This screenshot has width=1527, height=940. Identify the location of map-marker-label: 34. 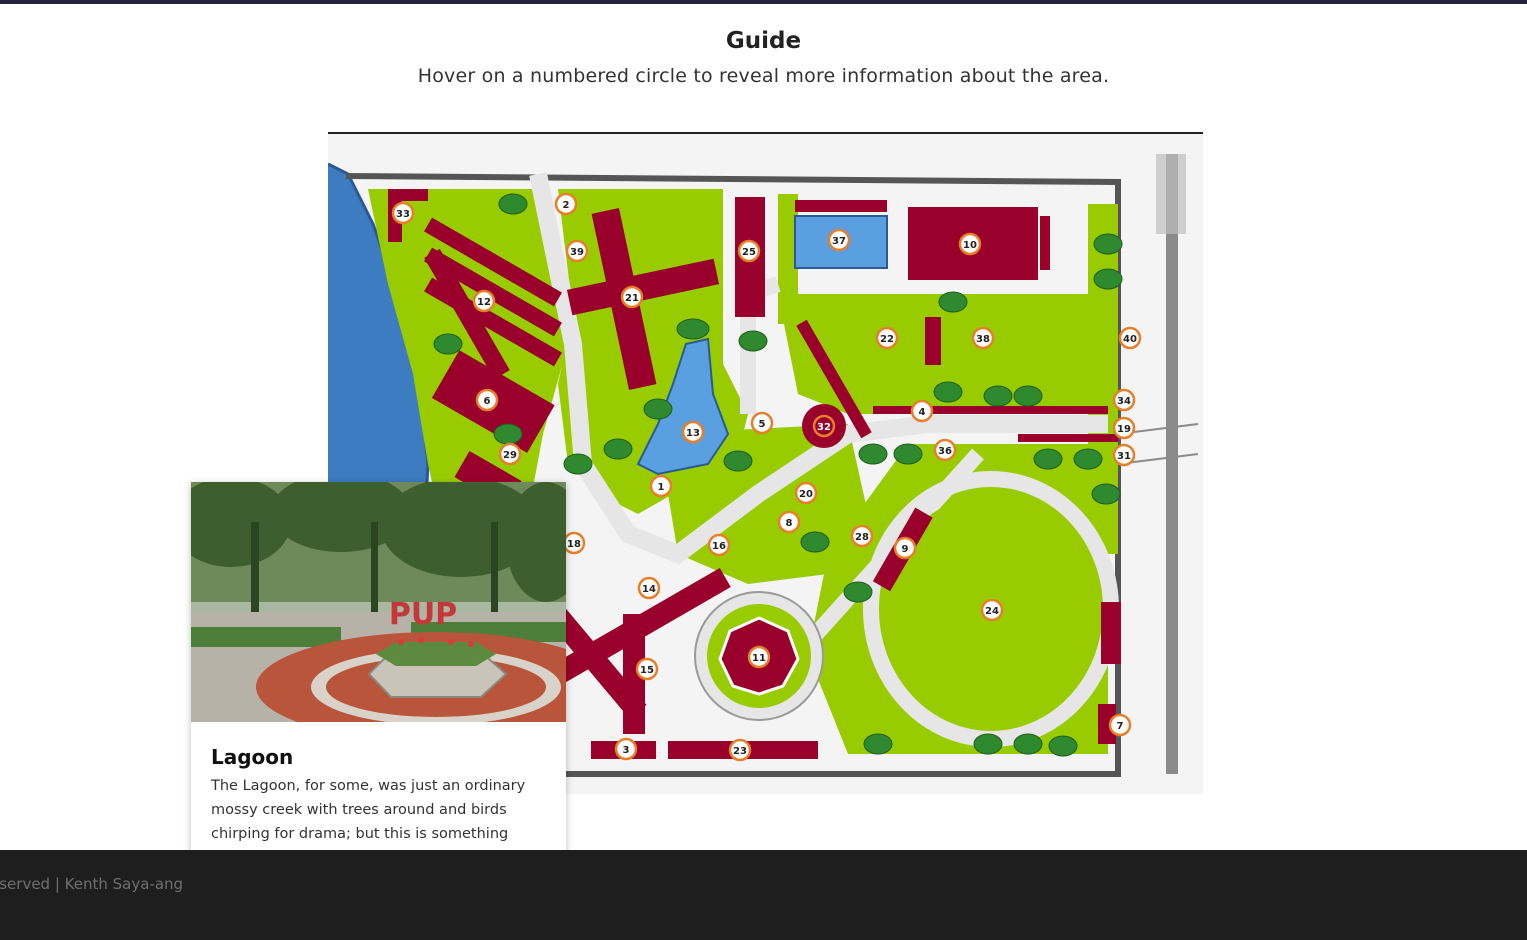
(1124, 401).